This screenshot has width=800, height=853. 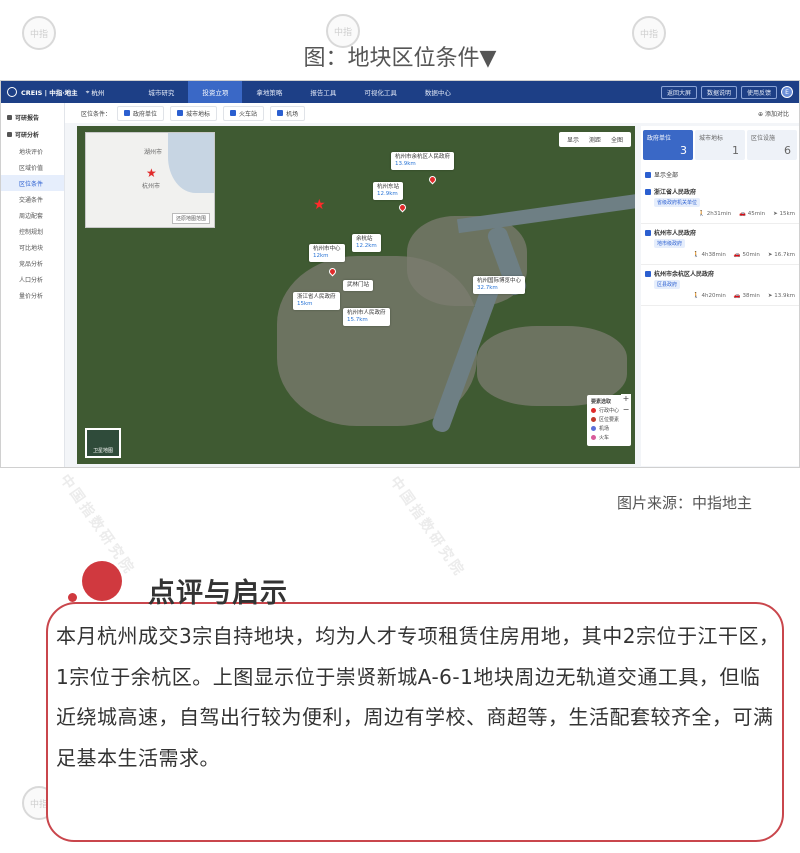 I want to click on map-tool-measure: 测距, so click(x=595, y=139).